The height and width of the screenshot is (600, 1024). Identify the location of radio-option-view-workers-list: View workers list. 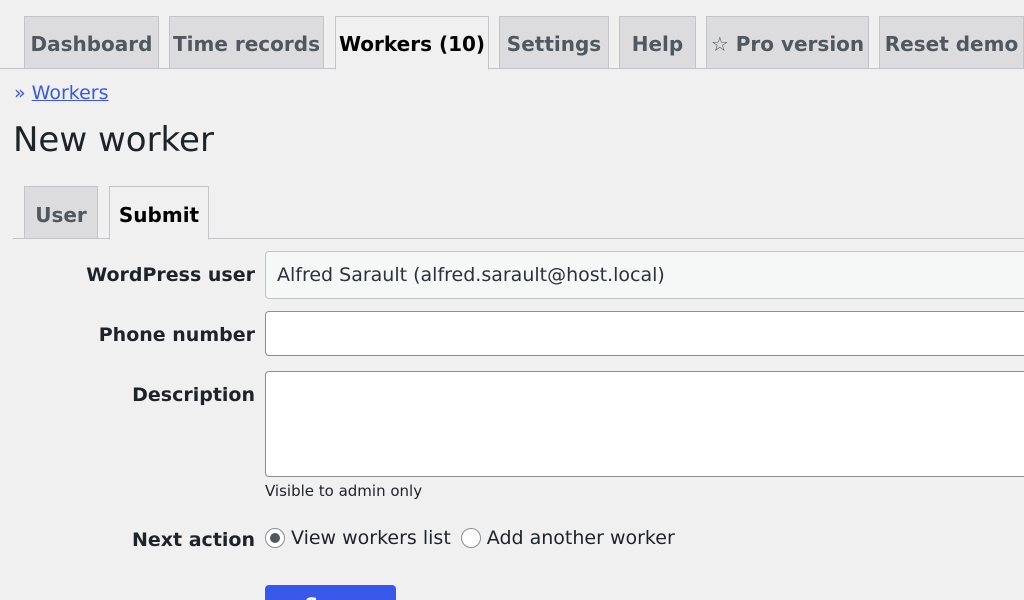
(358, 538).